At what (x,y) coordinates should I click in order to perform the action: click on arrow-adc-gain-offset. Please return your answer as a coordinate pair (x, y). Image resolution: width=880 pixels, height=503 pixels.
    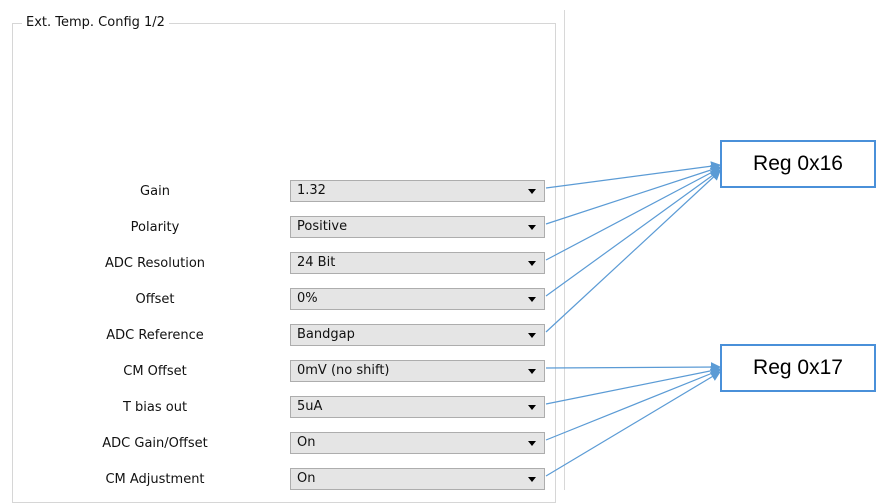
    Looking at the image, I should click on (633, 404).